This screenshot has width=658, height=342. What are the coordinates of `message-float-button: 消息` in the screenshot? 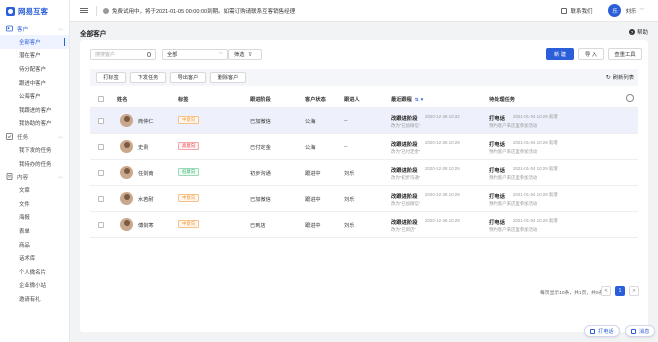 It's located at (640, 331).